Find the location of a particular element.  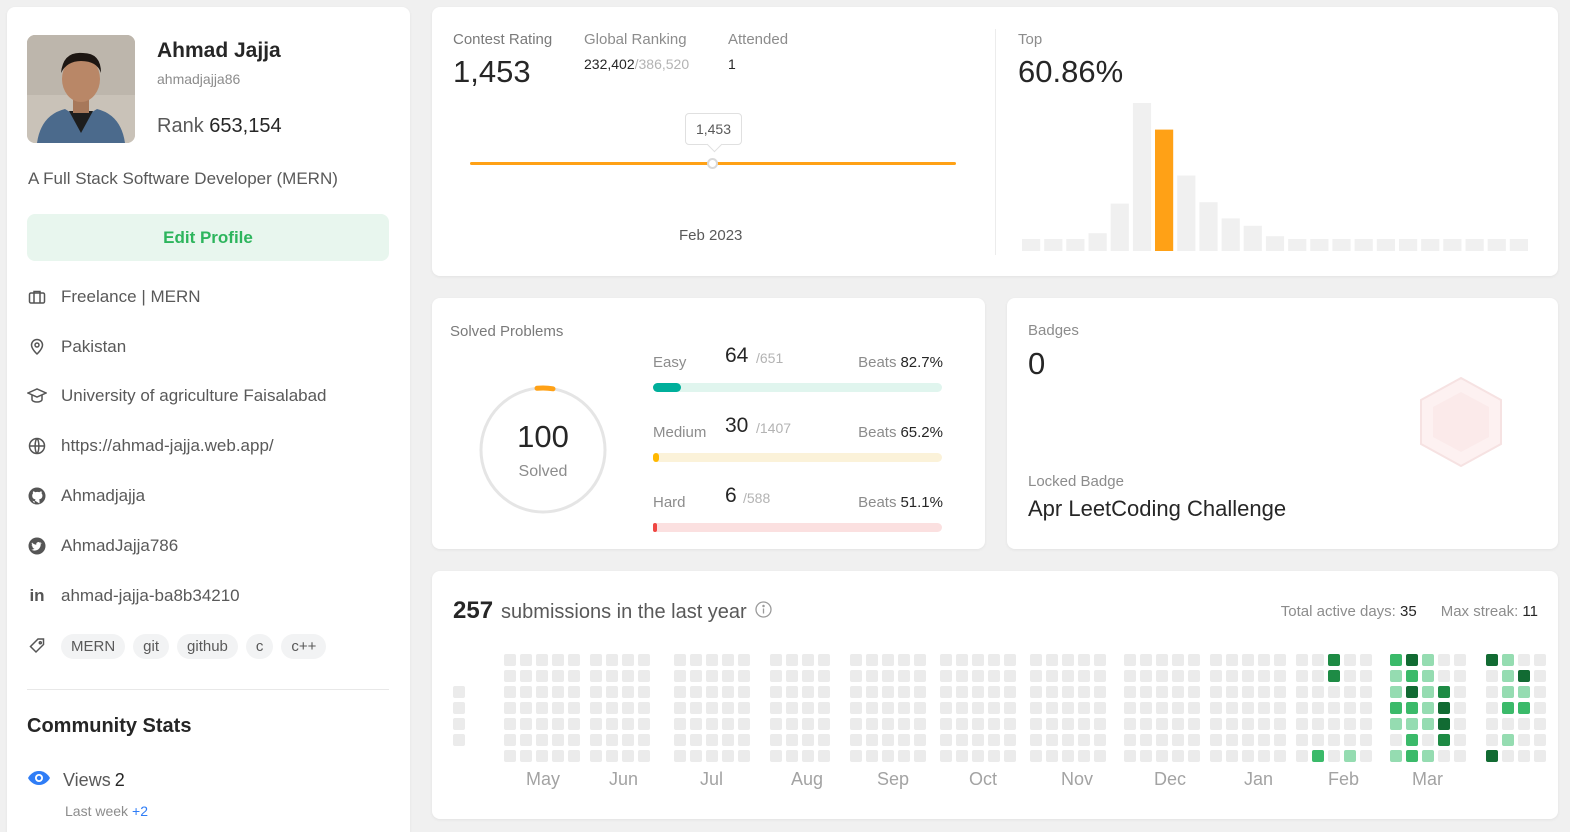

skill-tag: MERN is located at coordinates (93, 646).